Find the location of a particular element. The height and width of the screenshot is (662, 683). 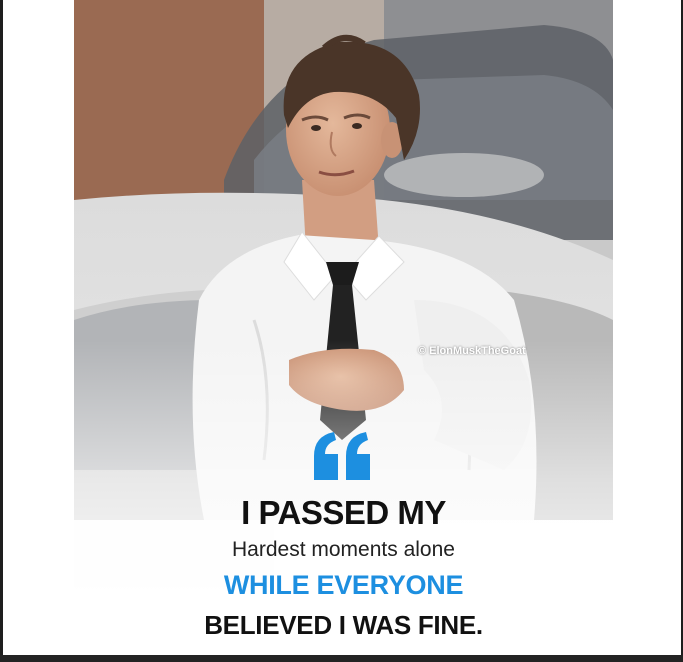

quote-line-2: Hardest moments alone is located at coordinates (343, 549).